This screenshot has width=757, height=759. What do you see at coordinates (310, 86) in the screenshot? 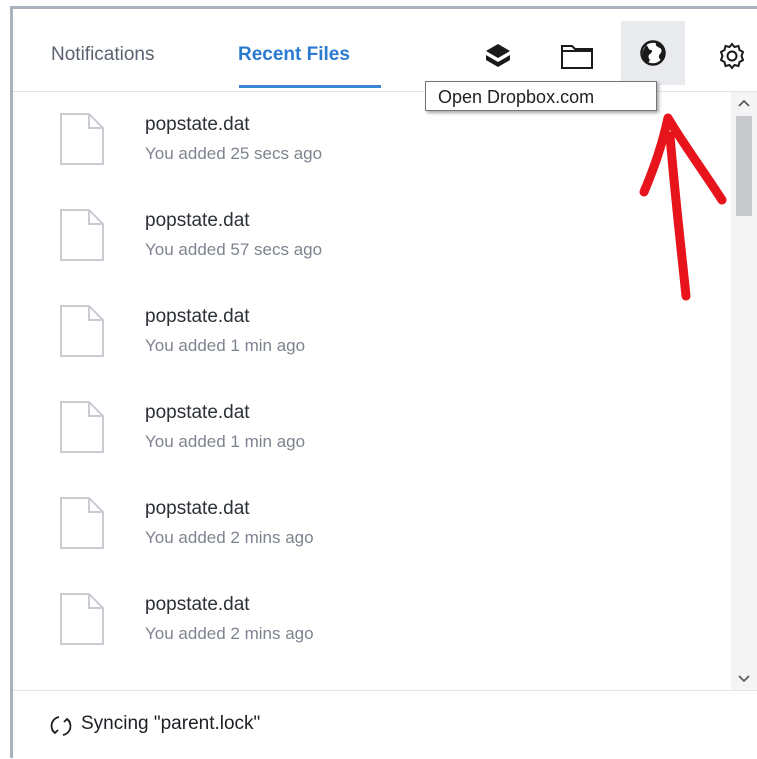
I see `active-tab-underline` at bounding box center [310, 86].